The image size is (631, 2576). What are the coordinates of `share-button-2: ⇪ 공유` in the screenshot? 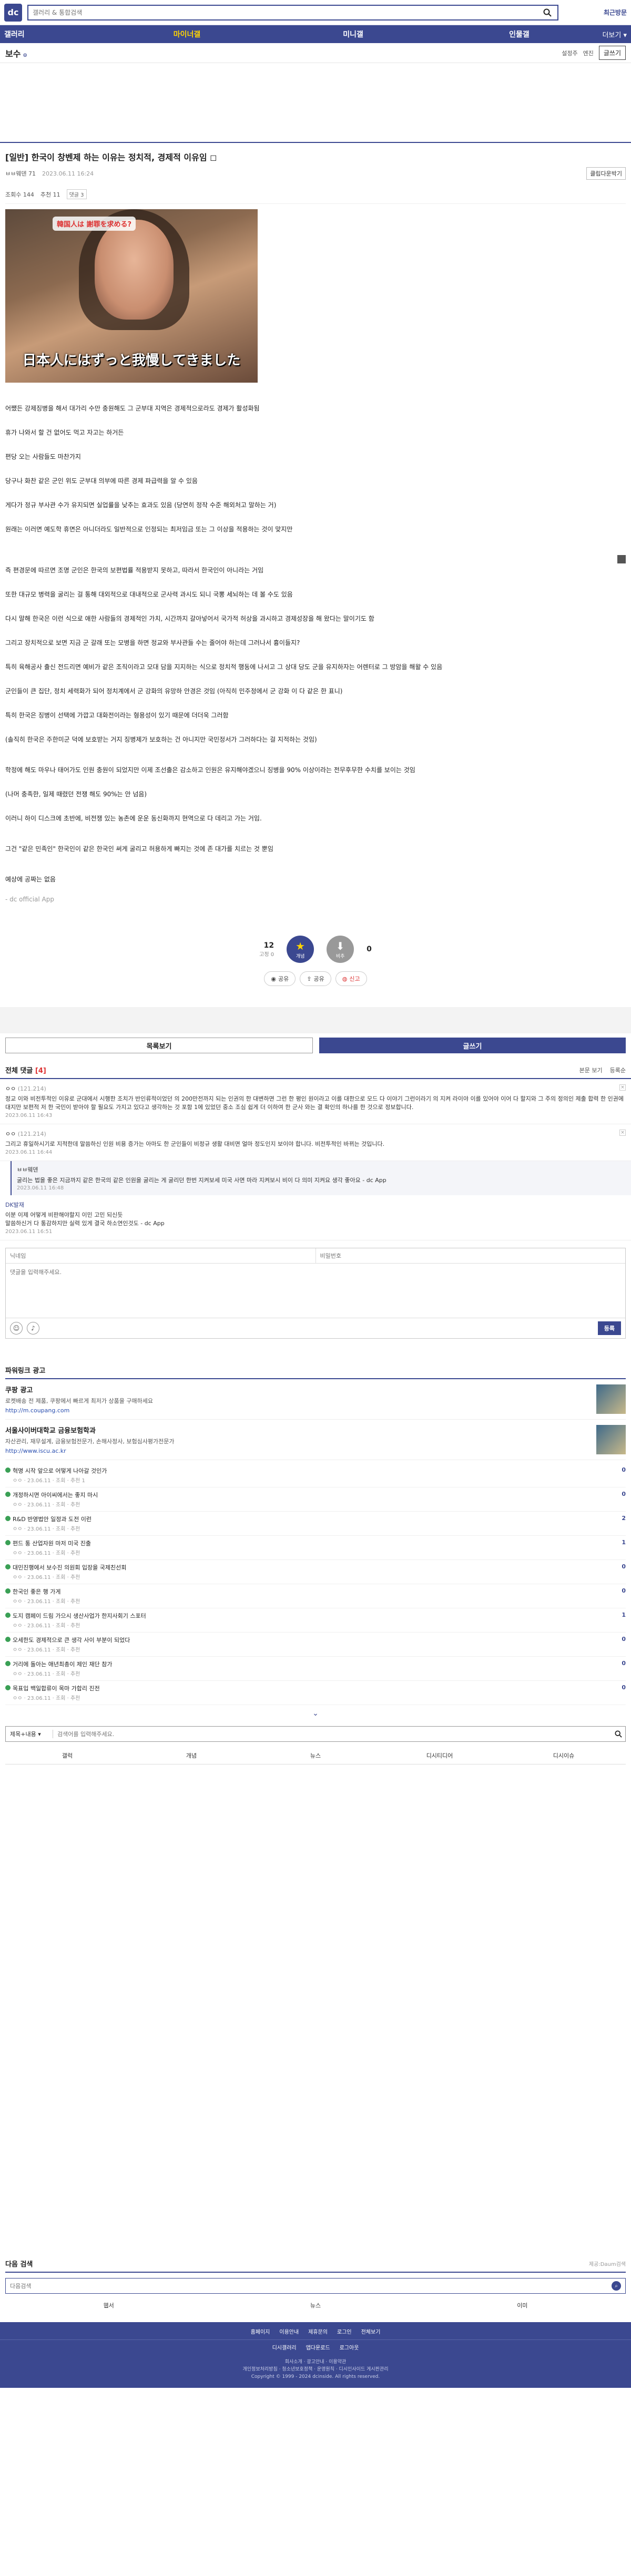 It's located at (315, 978).